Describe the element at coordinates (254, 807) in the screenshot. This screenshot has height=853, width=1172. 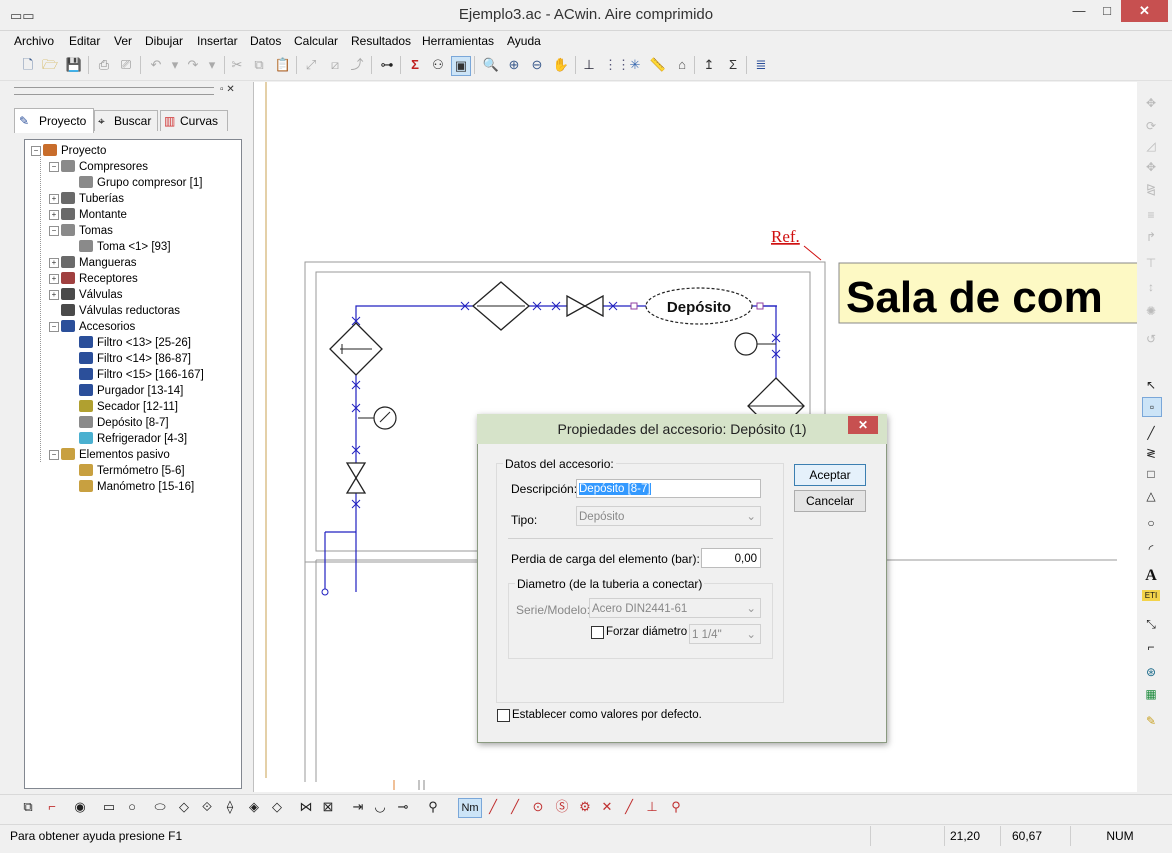
I see `cooler-element-icon: ◈` at that location.